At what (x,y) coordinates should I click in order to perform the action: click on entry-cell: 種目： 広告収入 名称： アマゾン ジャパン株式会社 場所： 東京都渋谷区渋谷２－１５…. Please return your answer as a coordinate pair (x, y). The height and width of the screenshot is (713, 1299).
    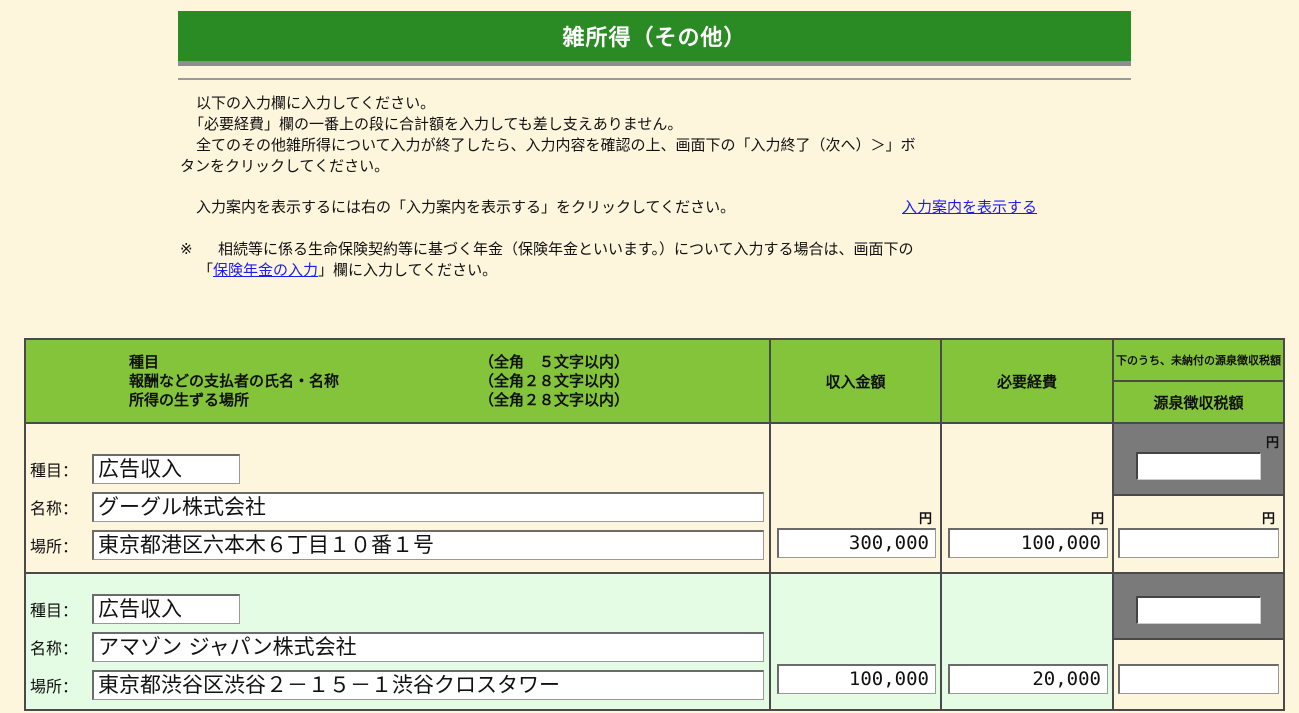
    Looking at the image, I should click on (397, 641).